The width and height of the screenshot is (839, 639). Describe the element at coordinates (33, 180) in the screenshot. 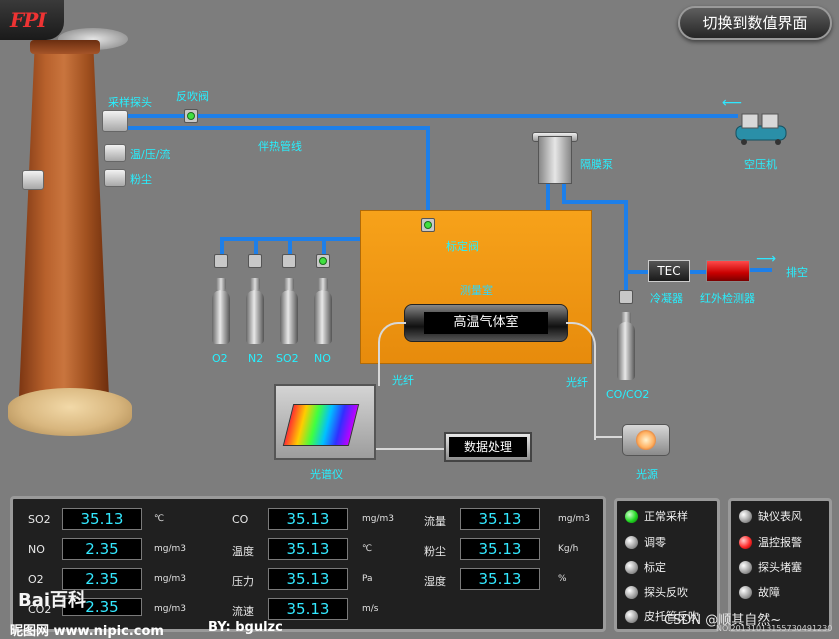

I see `left-side-port` at that location.